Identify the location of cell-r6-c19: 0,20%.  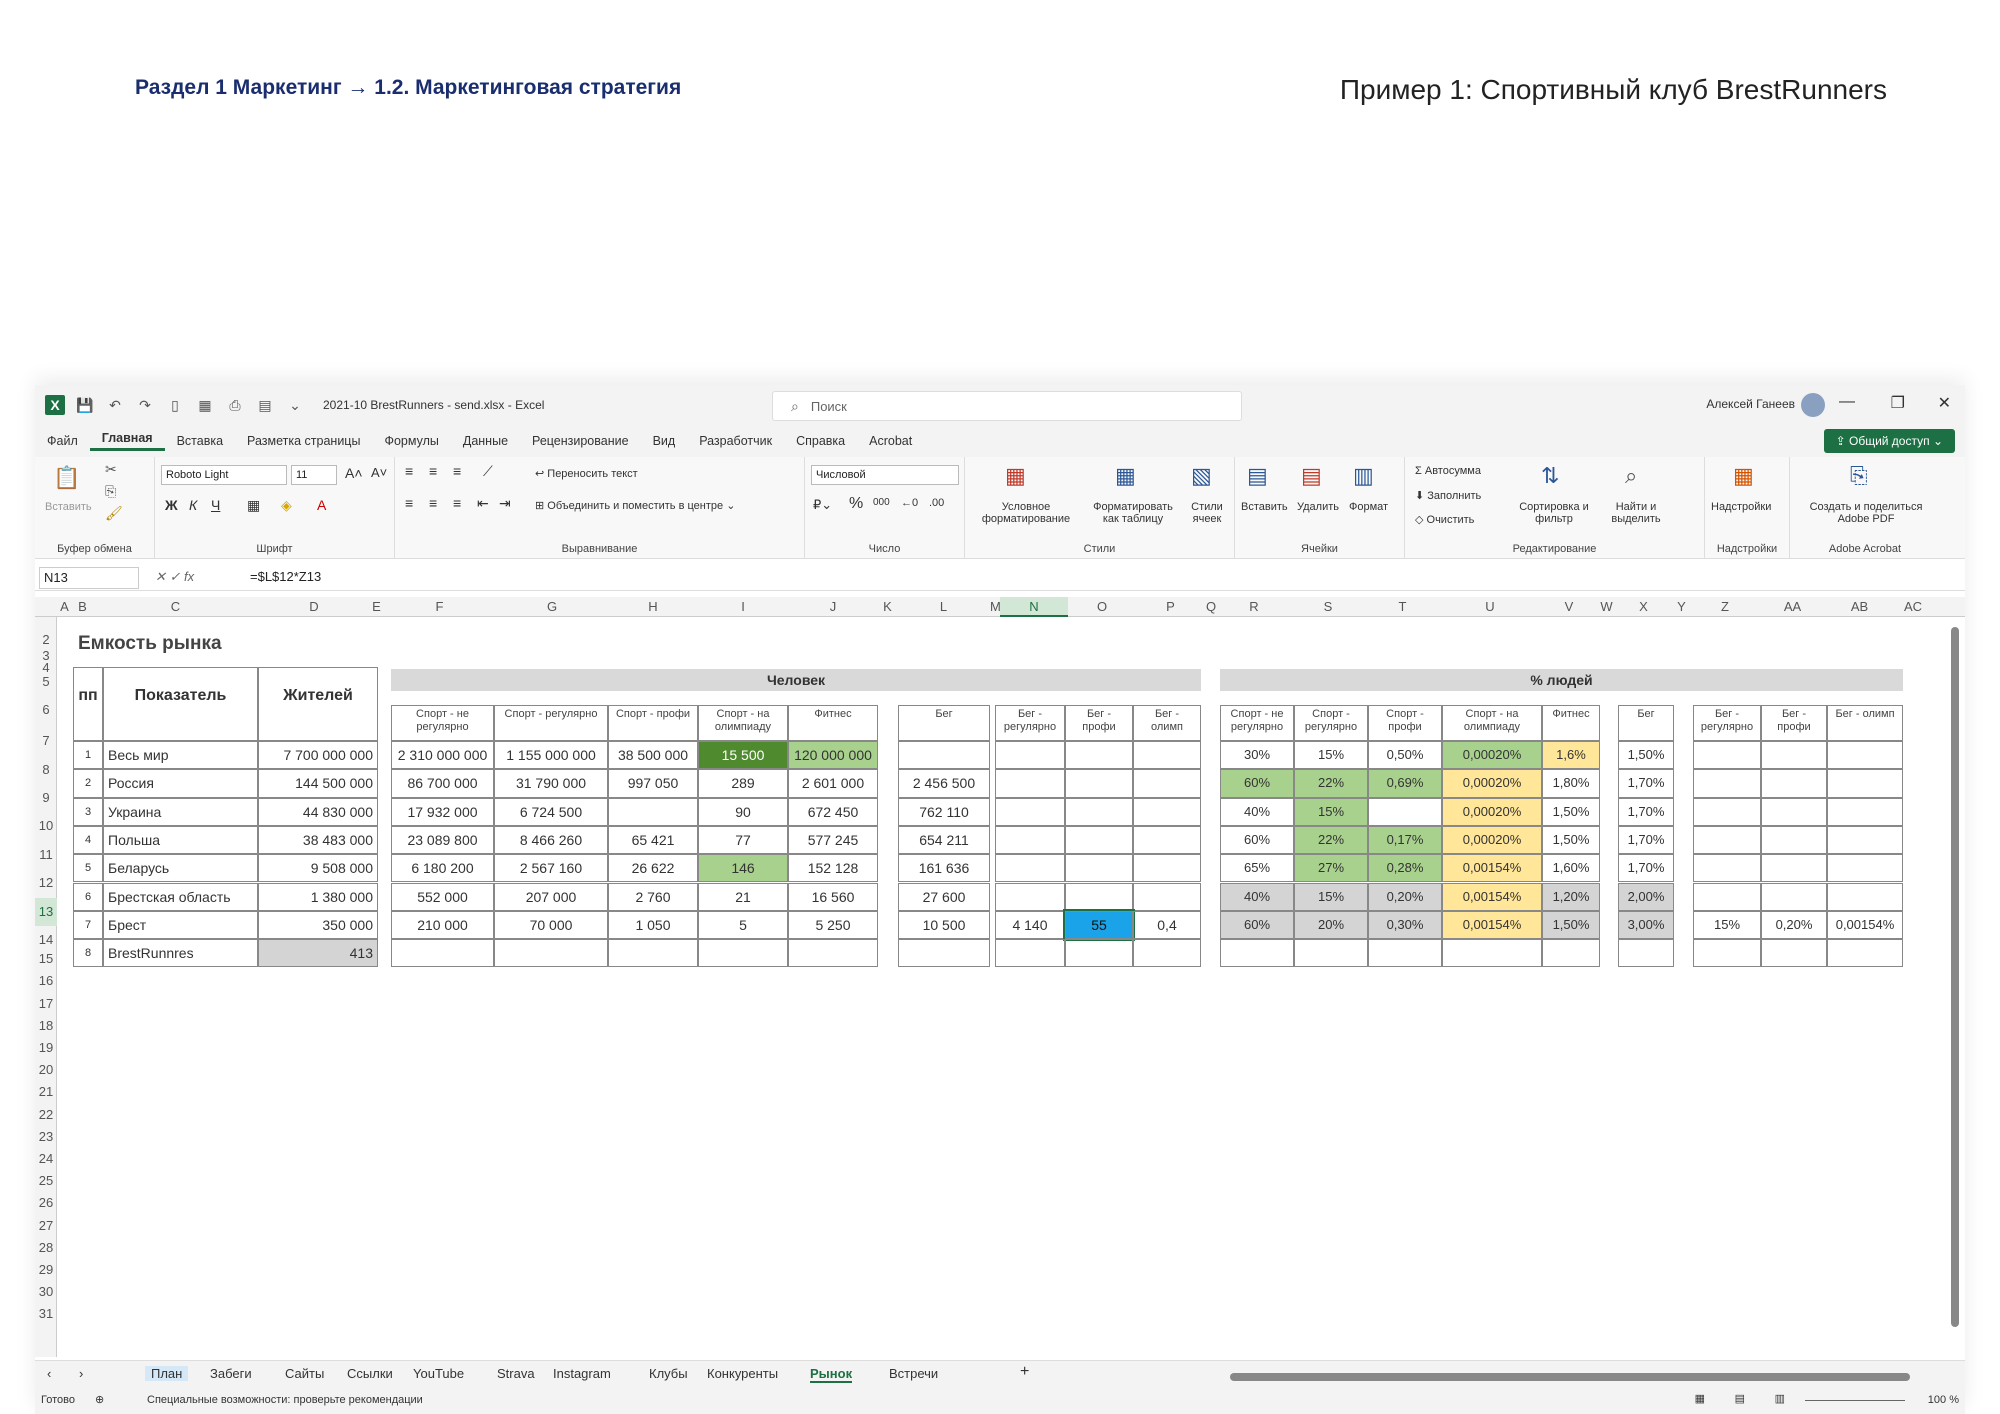
(1794, 925).